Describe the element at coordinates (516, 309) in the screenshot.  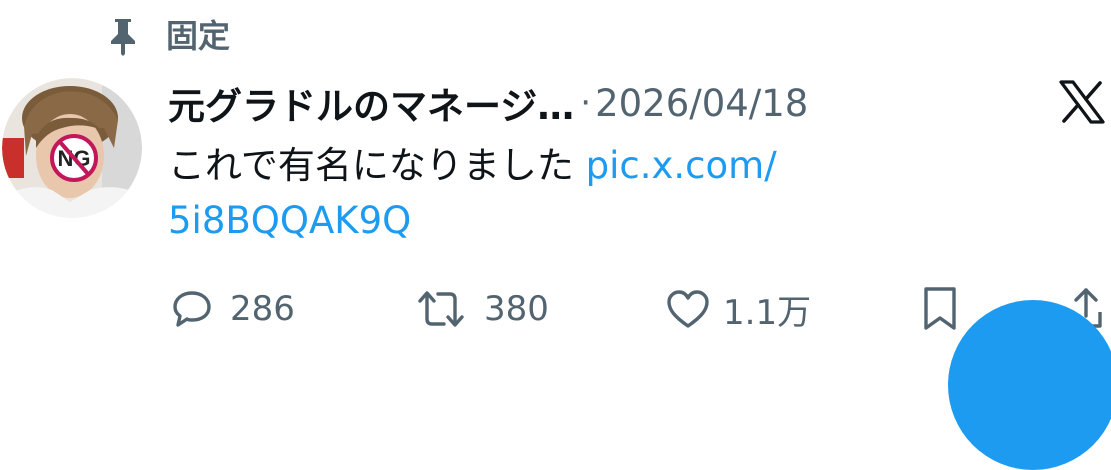
I see `retweet-count: 380` at that location.